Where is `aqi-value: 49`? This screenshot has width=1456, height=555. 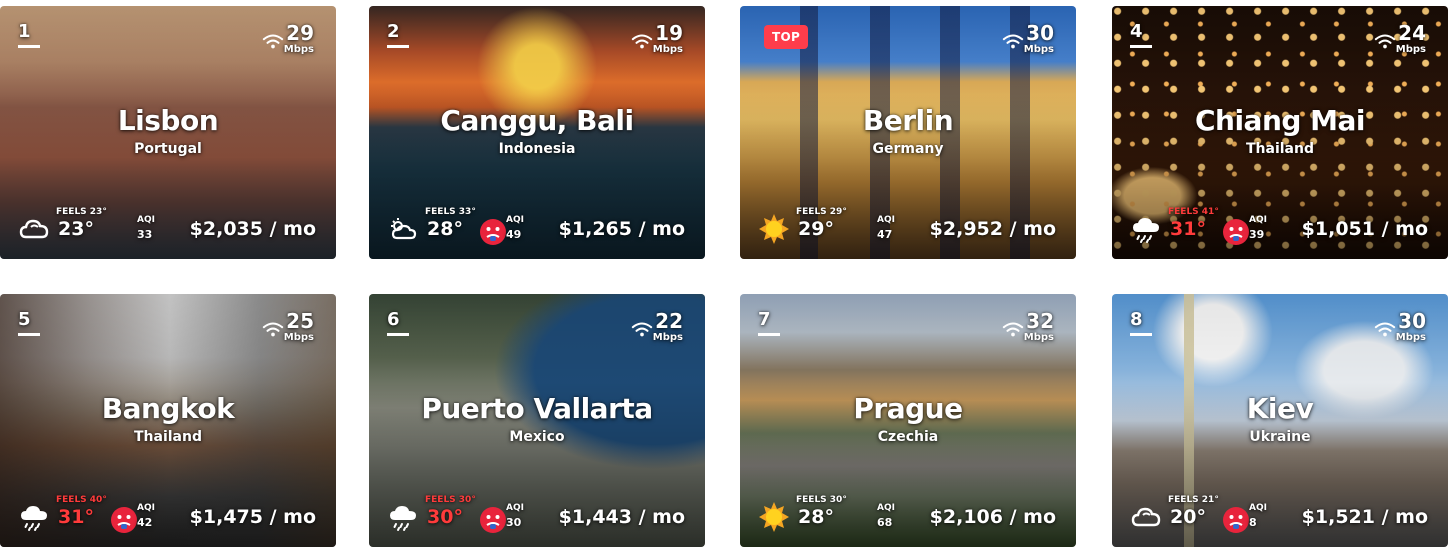 aqi-value: 49 is located at coordinates (514, 234).